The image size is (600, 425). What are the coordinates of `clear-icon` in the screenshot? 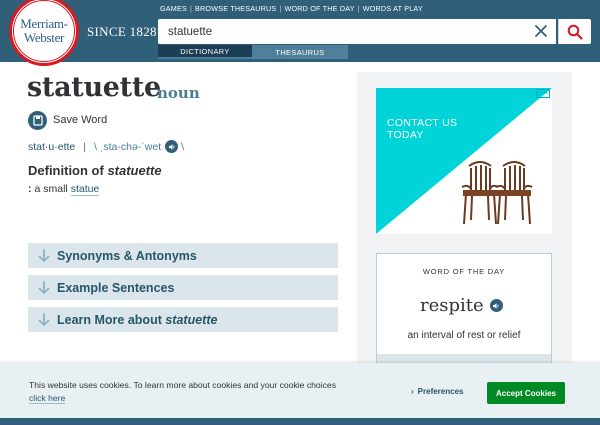 It's located at (541, 31).